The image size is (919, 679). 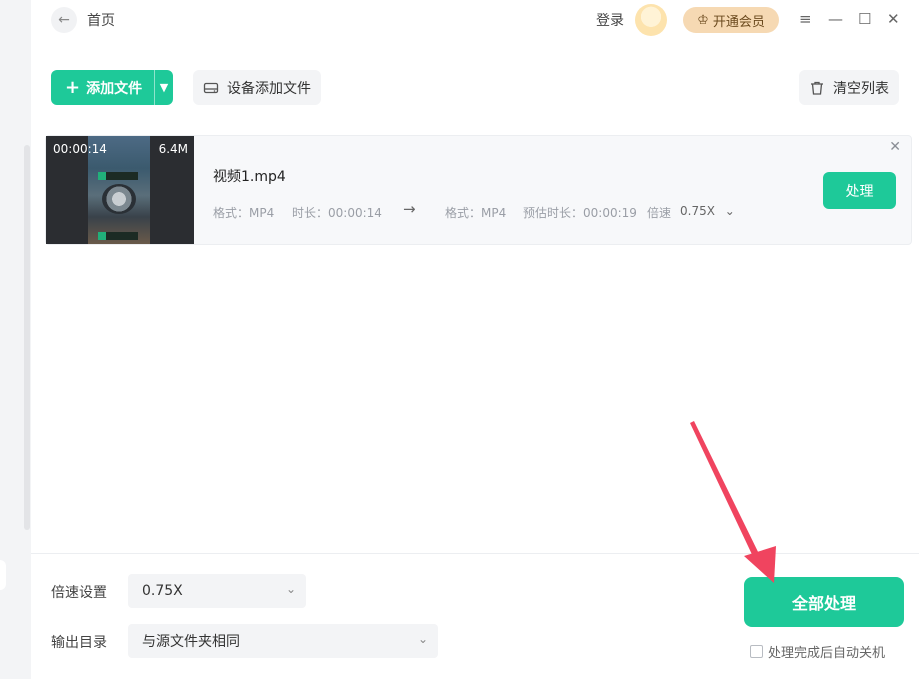 I want to click on speed-dropdown: 0.75X ⌄, so click(x=707, y=211).